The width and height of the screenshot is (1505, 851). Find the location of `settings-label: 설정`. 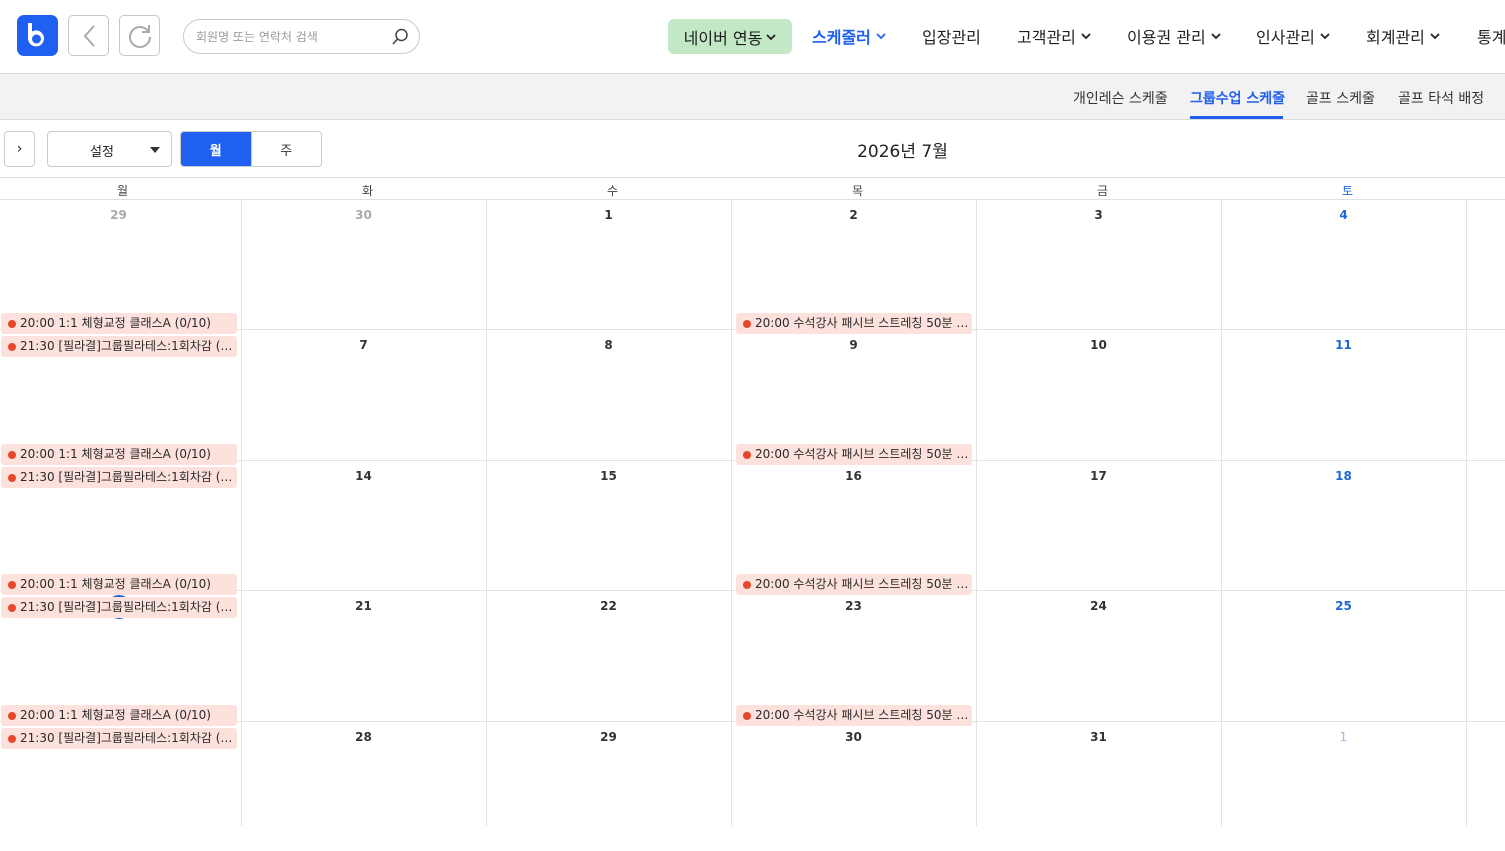

settings-label: 설정 is located at coordinates (102, 152).